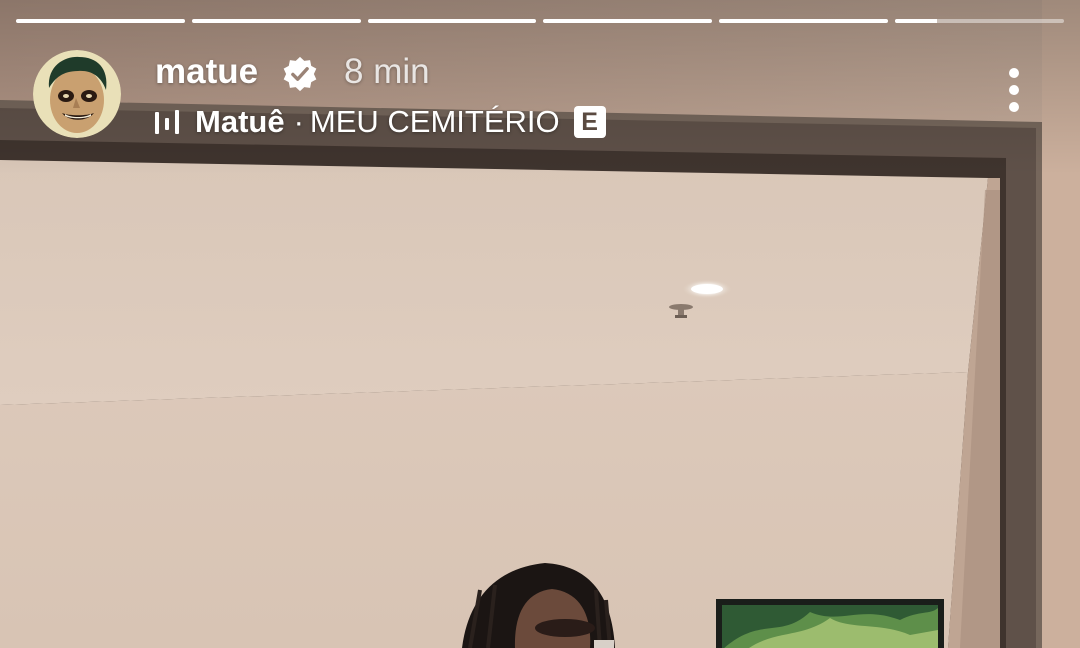 The width and height of the screenshot is (1080, 648). Describe the element at coordinates (300, 74) in the screenshot. I see `verified-badge-icon` at that location.